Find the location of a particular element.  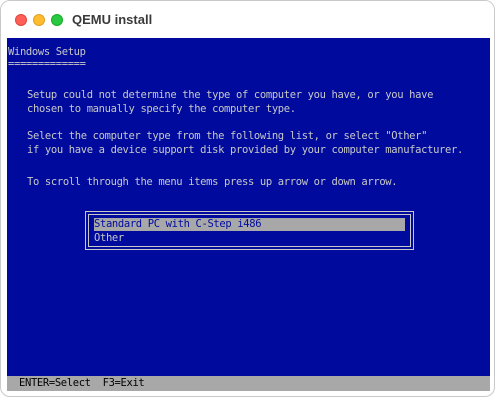

menu-item-other: Other is located at coordinates (249, 238).